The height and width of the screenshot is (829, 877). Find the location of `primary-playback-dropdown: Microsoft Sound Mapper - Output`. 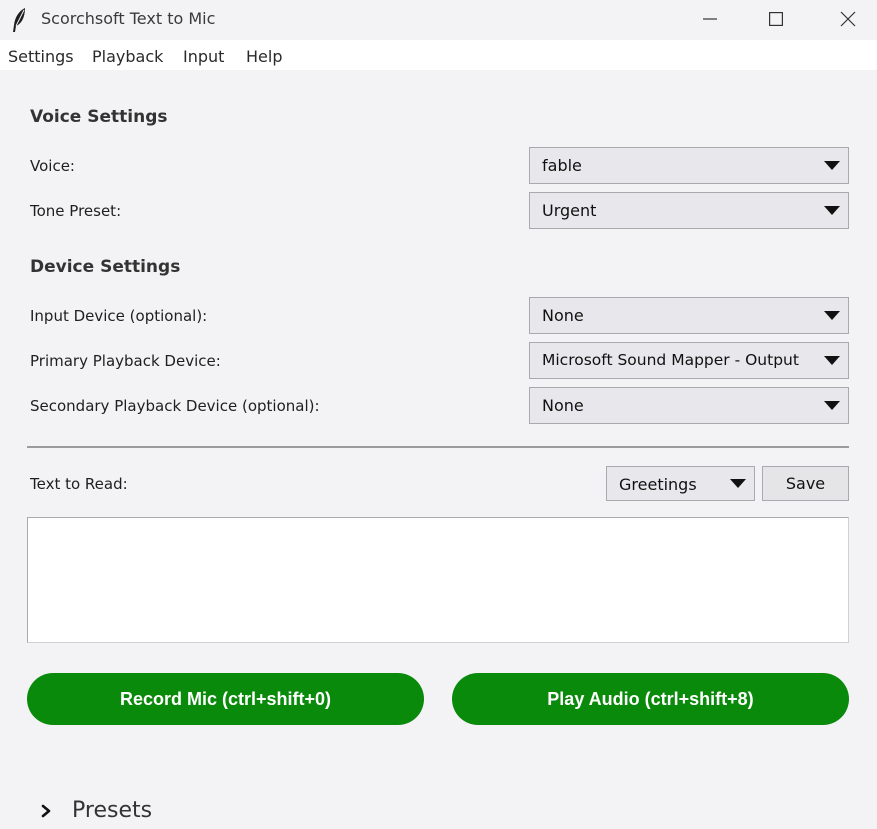

primary-playback-dropdown: Microsoft Sound Mapper - Output is located at coordinates (689, 360).